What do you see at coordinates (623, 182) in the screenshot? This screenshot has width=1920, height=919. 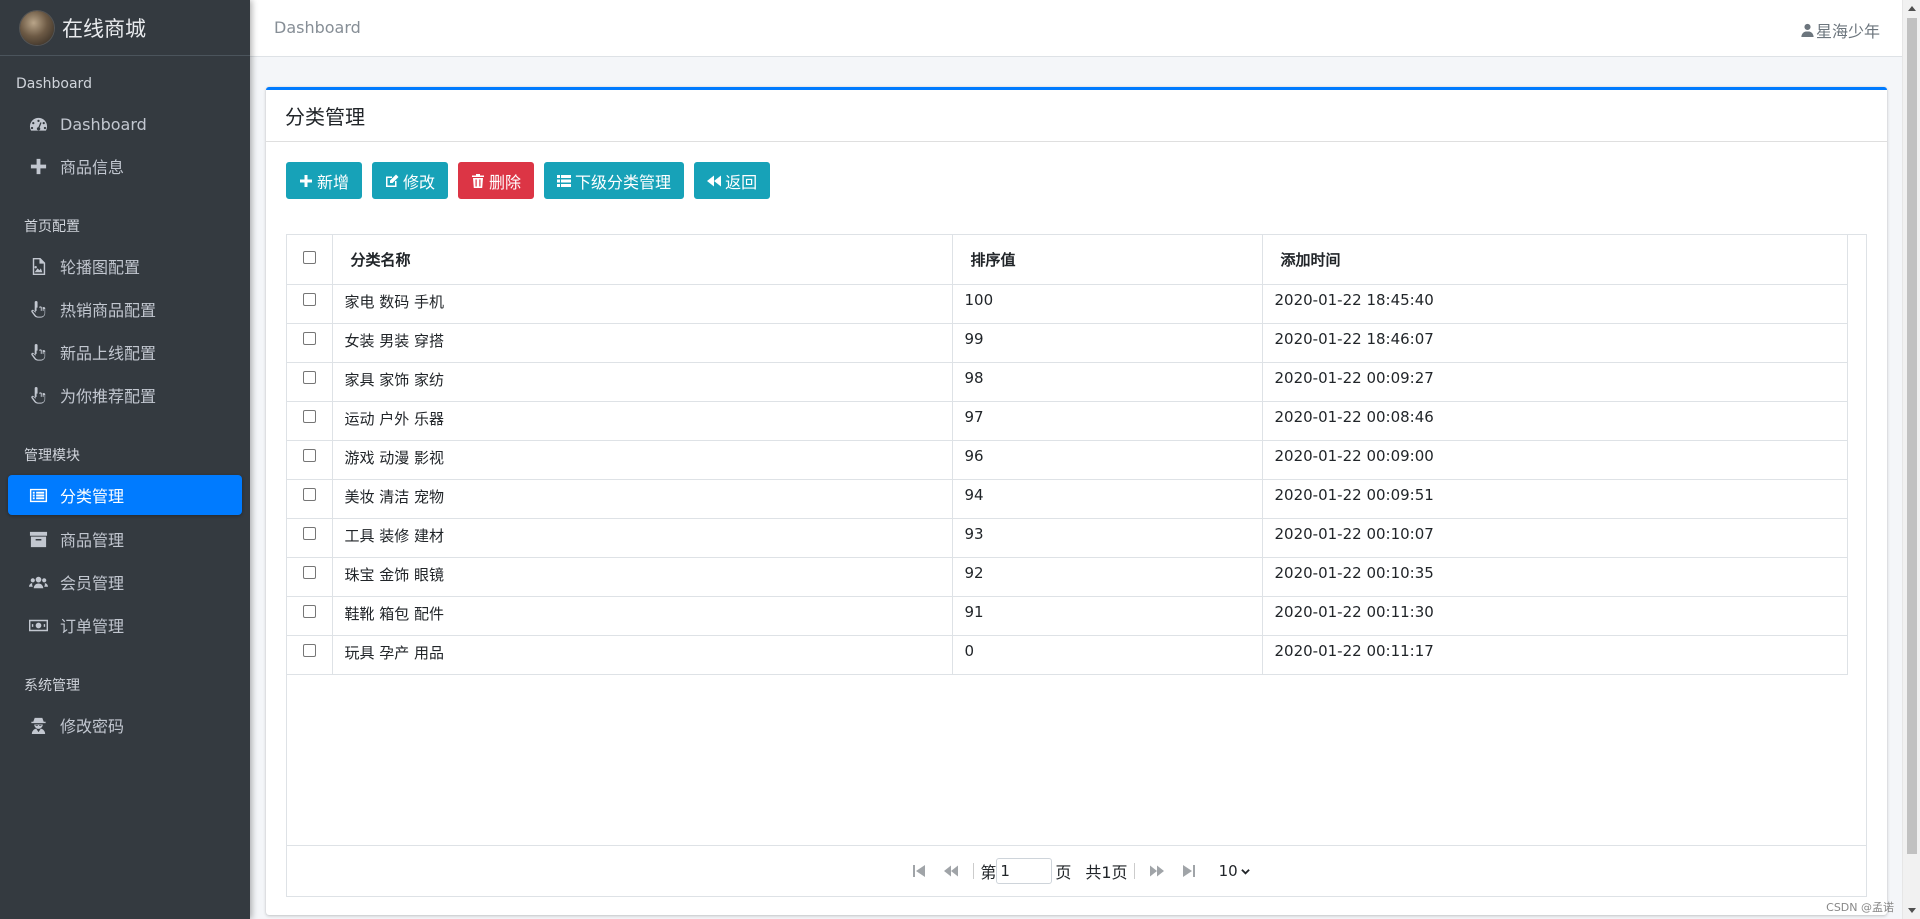 I see `sub-category-button-label: 下级分类管理` at bounding box center [623, 182].